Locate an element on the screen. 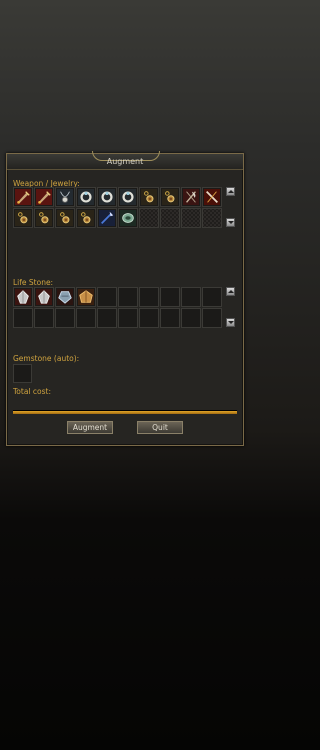 This screenshot has width=320, height=750. bracelet-icon is located at coordinates (128, 218).